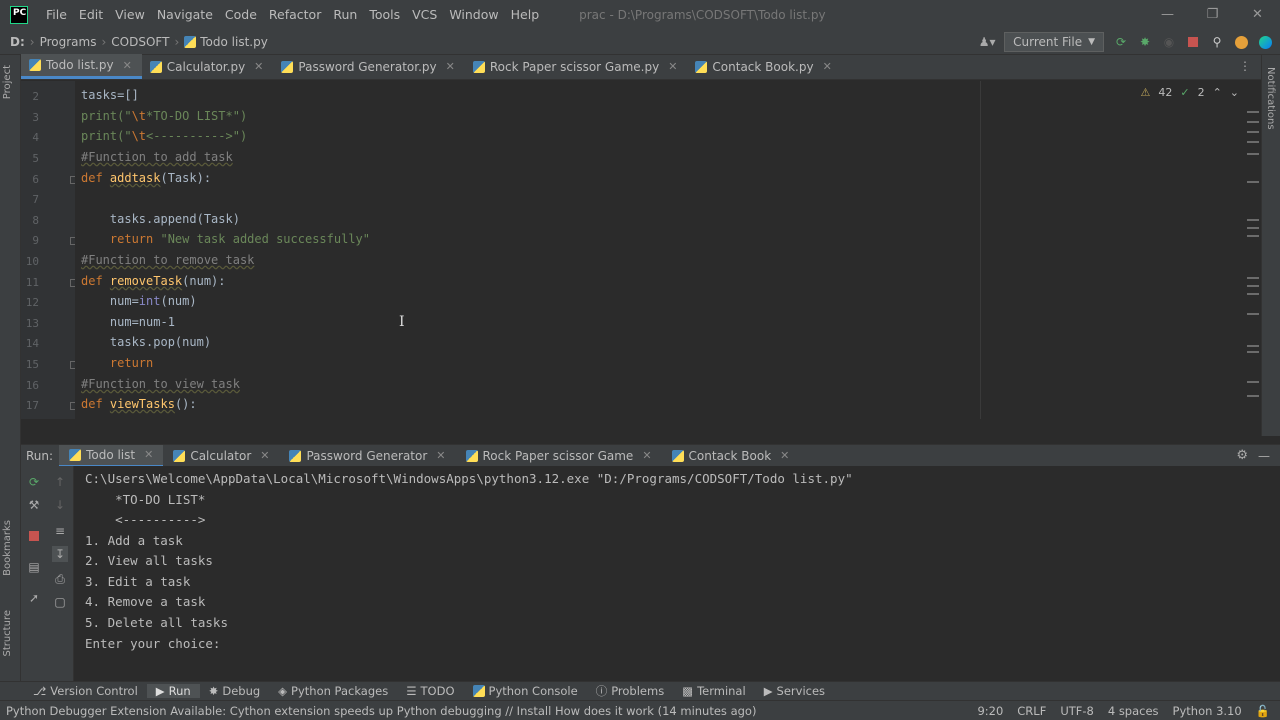  What do you see at coordinates (1212, 14) in the screenshot?
I see `restore-icon: ❐` at bounding box center [1212, 14].